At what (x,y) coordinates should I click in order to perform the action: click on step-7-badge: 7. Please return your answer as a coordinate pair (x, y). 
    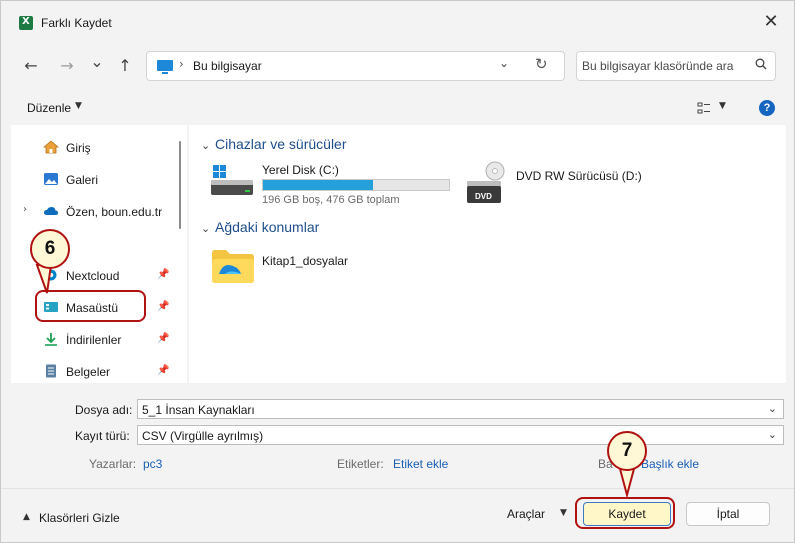
    Looking at the image, I should click on (627, 451).